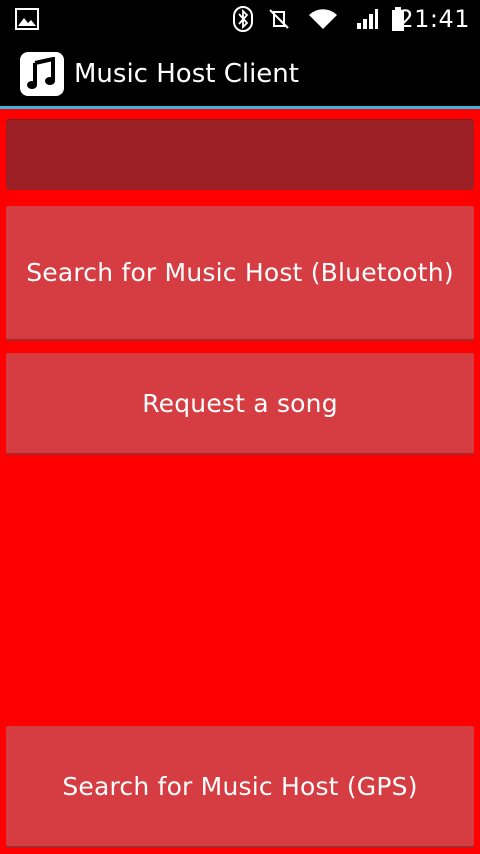 The width and height of the screenshot is (480, 854). What do you see at coordinates (42, 74) in the screenshot?
I see `music-note-icon` at bounding box center [42, 74].